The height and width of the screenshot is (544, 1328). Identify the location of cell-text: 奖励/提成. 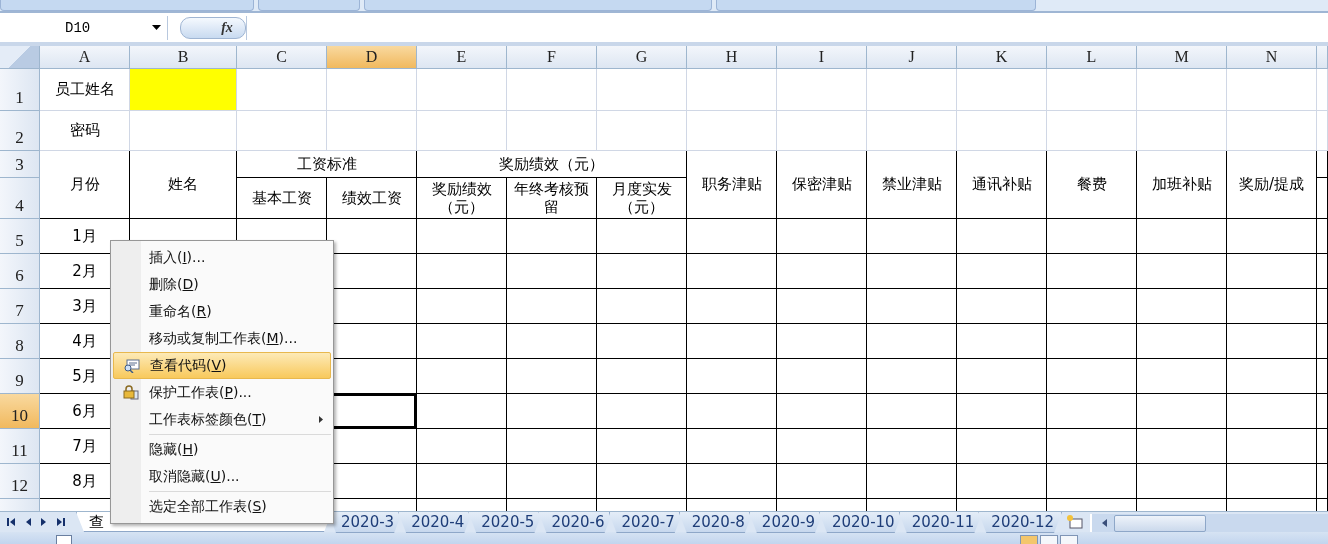
(1272, 184).